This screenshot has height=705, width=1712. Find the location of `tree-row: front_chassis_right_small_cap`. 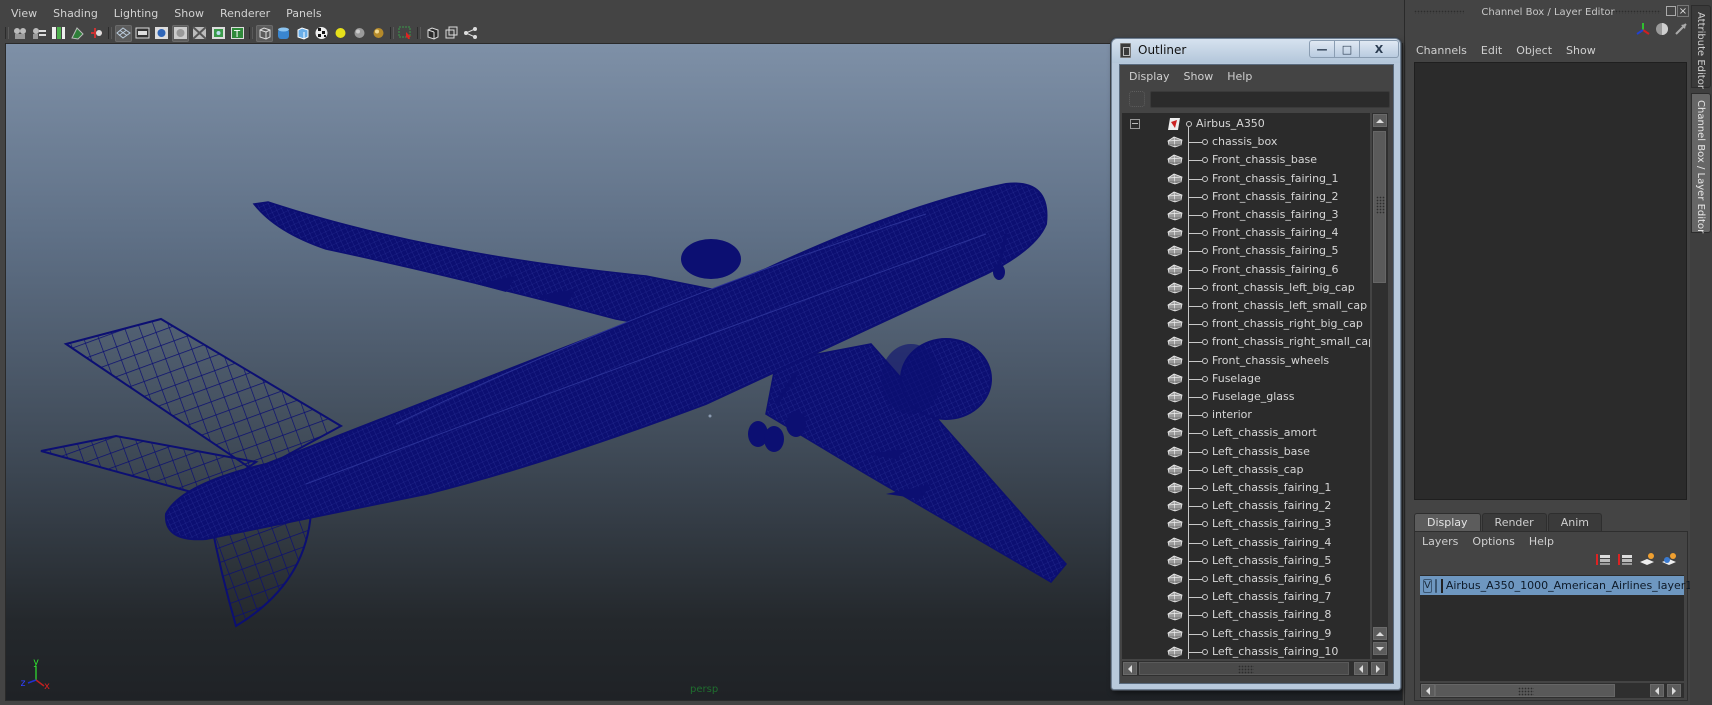

tree-row: front_chassis_right_small_cap is located at coordinates (1246, 342).